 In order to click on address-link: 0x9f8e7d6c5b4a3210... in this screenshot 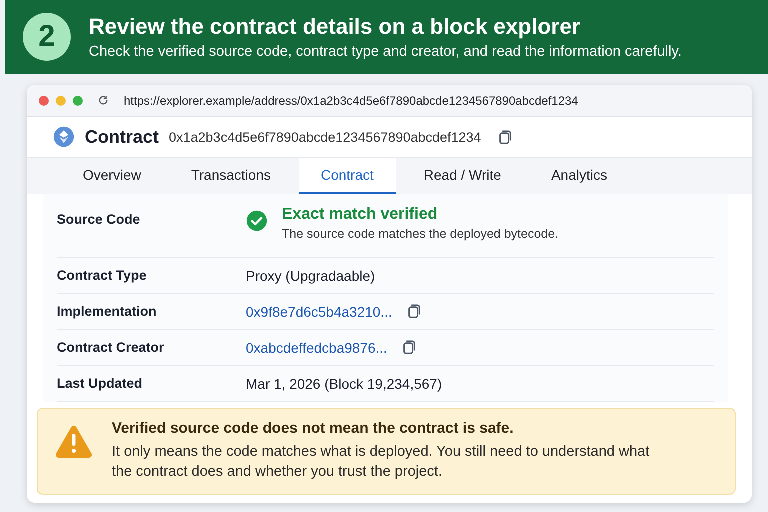, I will do `click(319, 312)`.